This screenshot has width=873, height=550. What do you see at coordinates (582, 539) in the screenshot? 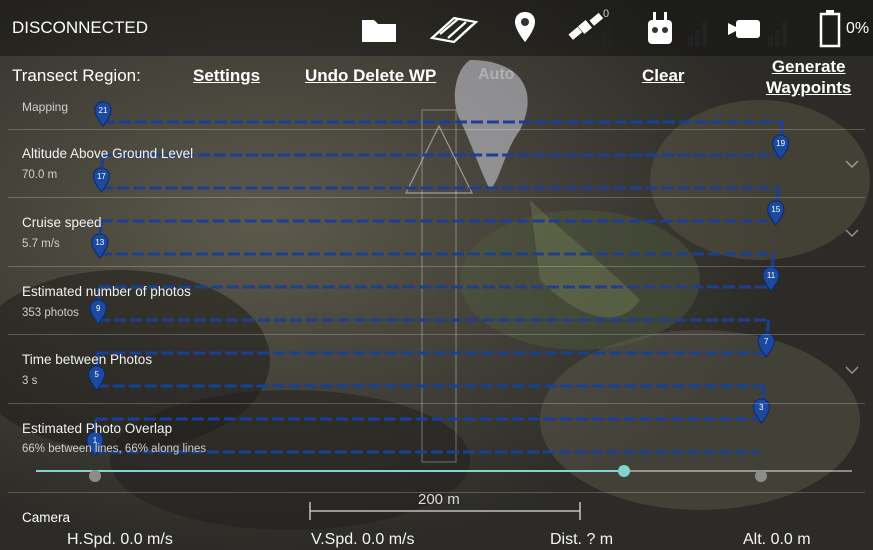
I see `distance: Dist. ? m` at bounding box center [582, 539].